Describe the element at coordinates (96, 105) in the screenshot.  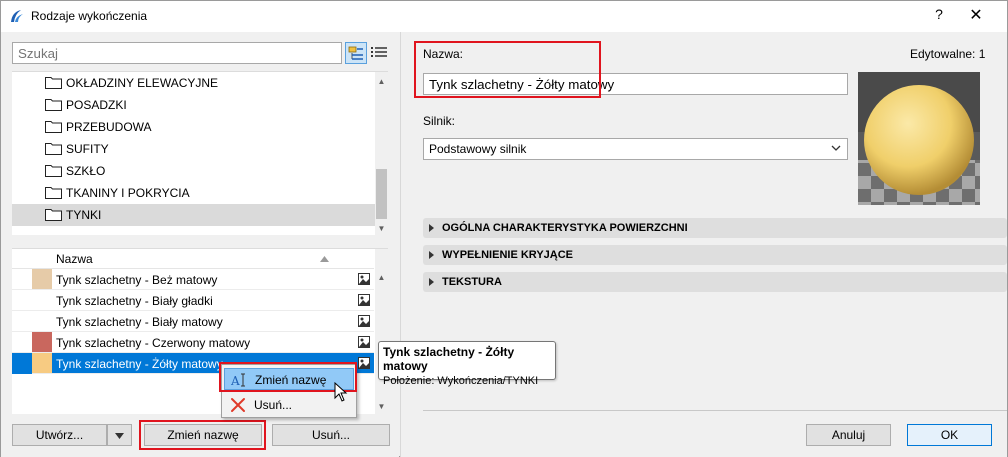
I see `folder-label: POSADZKI` at that location.